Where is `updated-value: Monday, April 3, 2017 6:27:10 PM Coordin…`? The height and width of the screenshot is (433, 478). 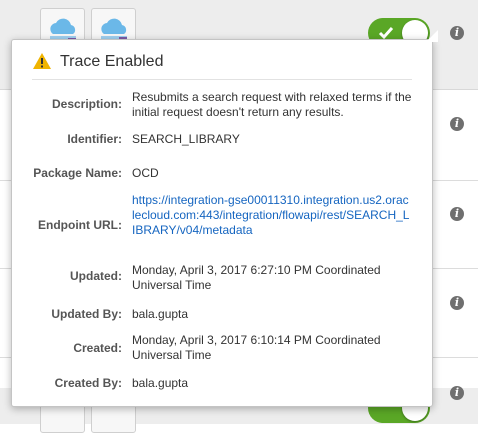
updated-value: Monday, April 3, 2017 6:27:10 PM Coordin… is located at coordinates (256, 277).